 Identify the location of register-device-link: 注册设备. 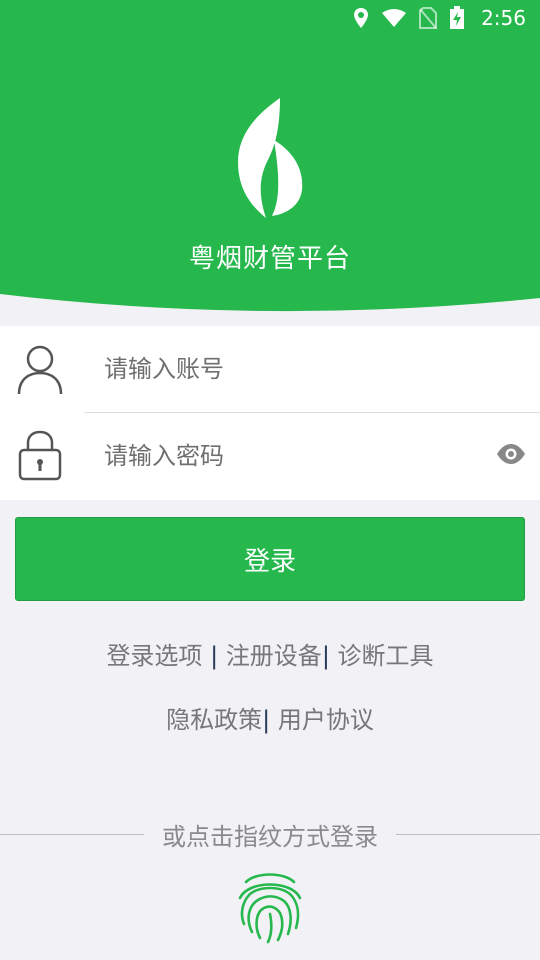
(274, 656).